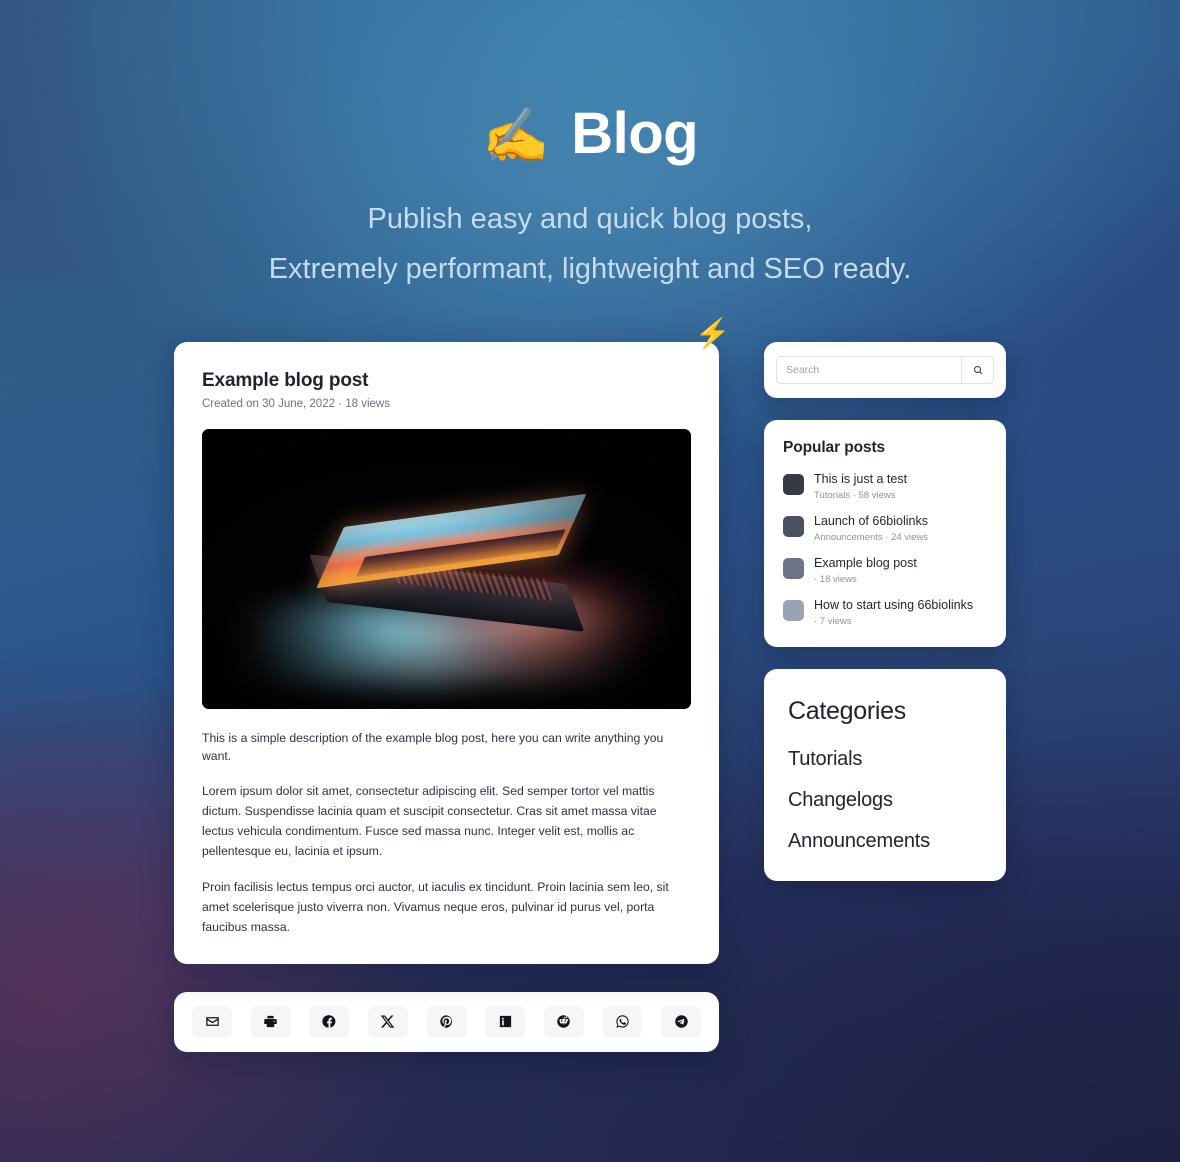 Image resolution: width=1180 pixels, height=1162 pixels. What do you see at coordinates (590, 218) in the screenshot?
I see `hero-subtitle-line-1: Publish easy and quick blog posts,` at bounding box center [590, 218].